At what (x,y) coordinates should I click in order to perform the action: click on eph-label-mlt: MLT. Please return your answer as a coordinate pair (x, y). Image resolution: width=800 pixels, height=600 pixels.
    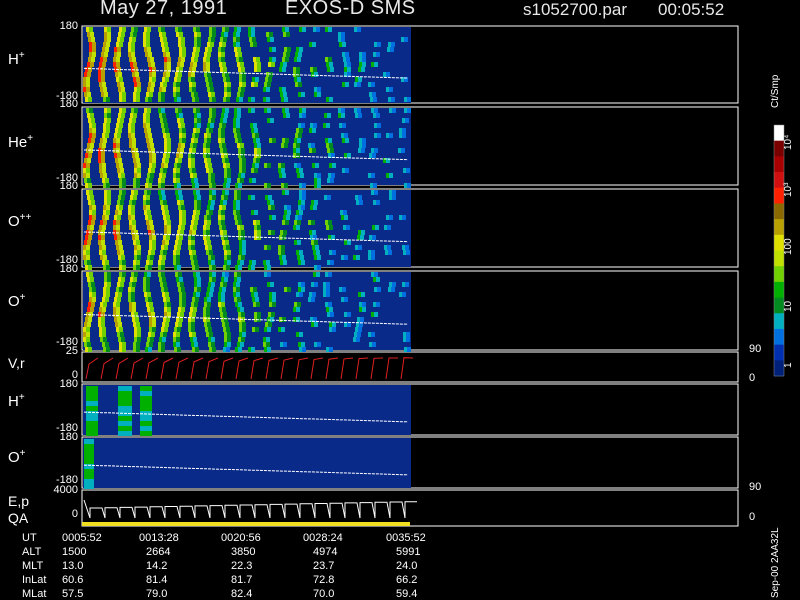
    Looking at the image, I should click on (33, 566).